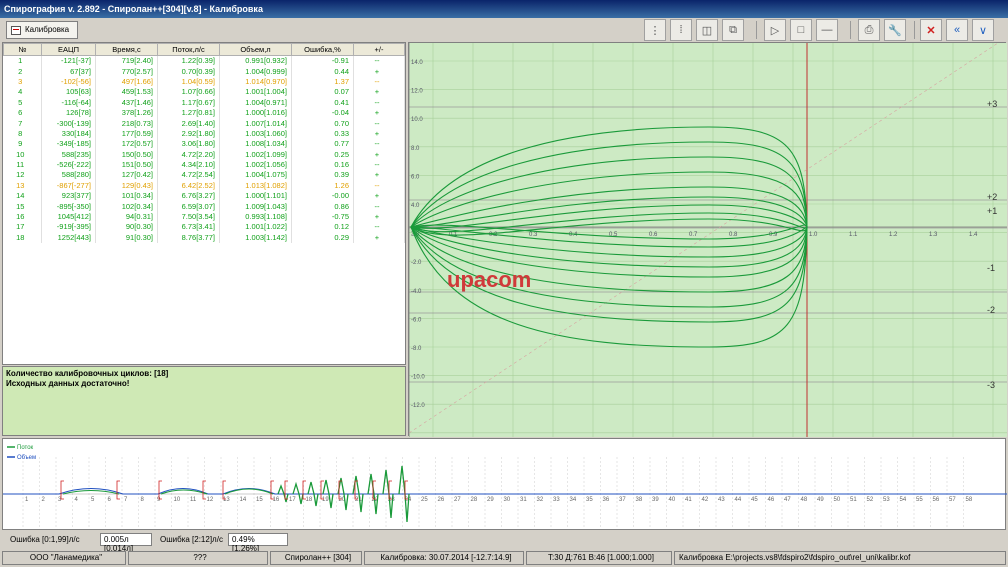  What do you see at coordinates (417, 92) in the screenshot?
I see `y-tick-label: 12.0` at bounding box center [417, 92].